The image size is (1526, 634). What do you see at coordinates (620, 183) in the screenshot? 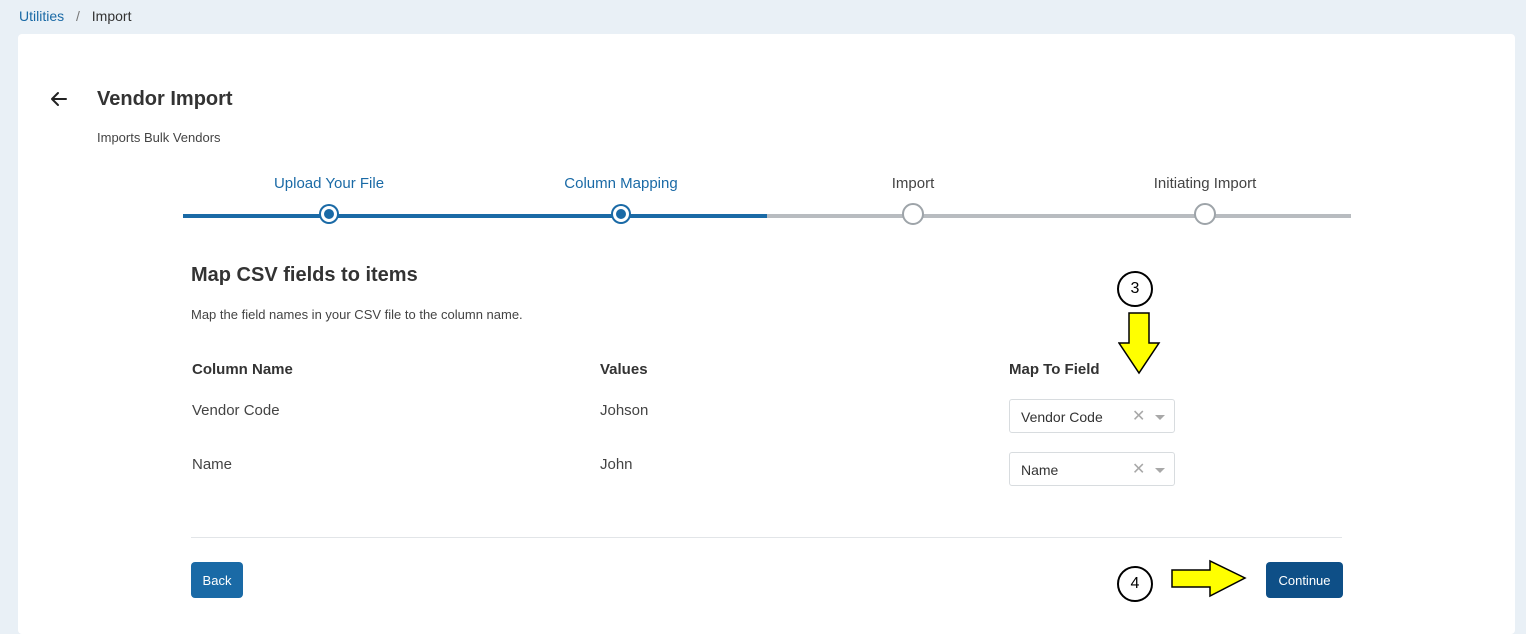
I see `step-label-column-mapping: Column Mapping` at bounding box center [620, 183].